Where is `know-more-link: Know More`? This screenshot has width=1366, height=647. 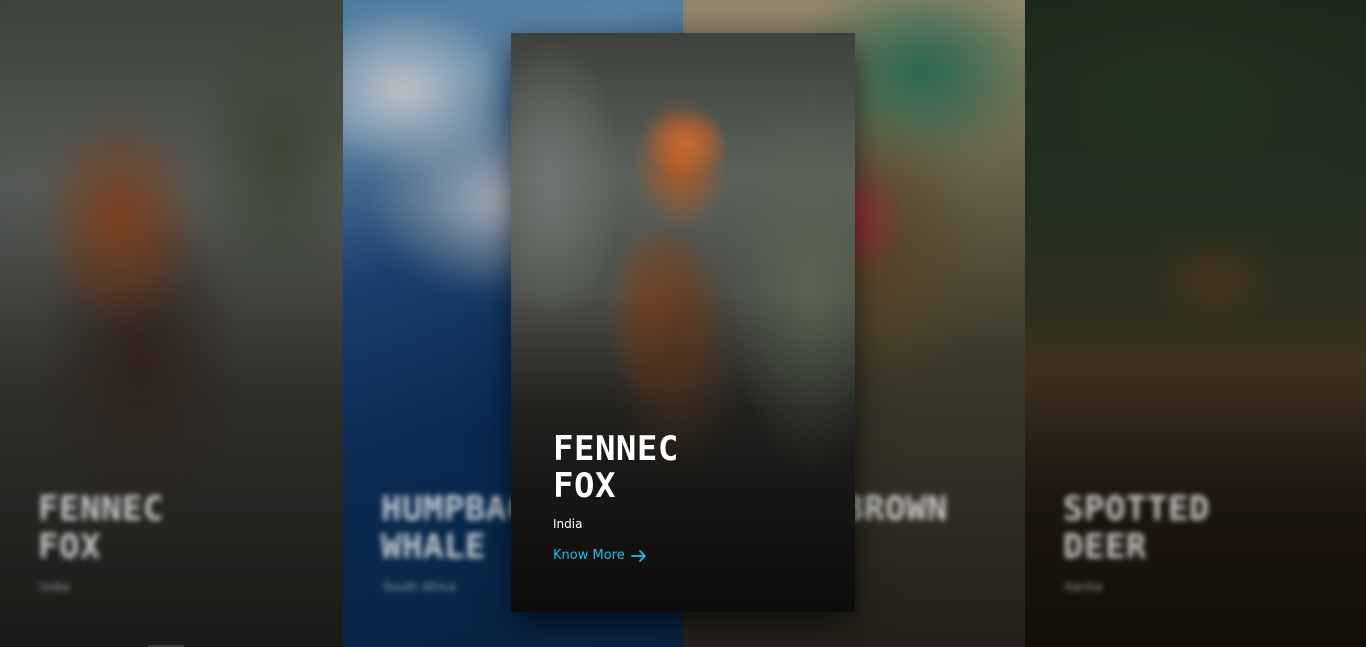
know-more-link: Know More is located at coordinates (600, 555).